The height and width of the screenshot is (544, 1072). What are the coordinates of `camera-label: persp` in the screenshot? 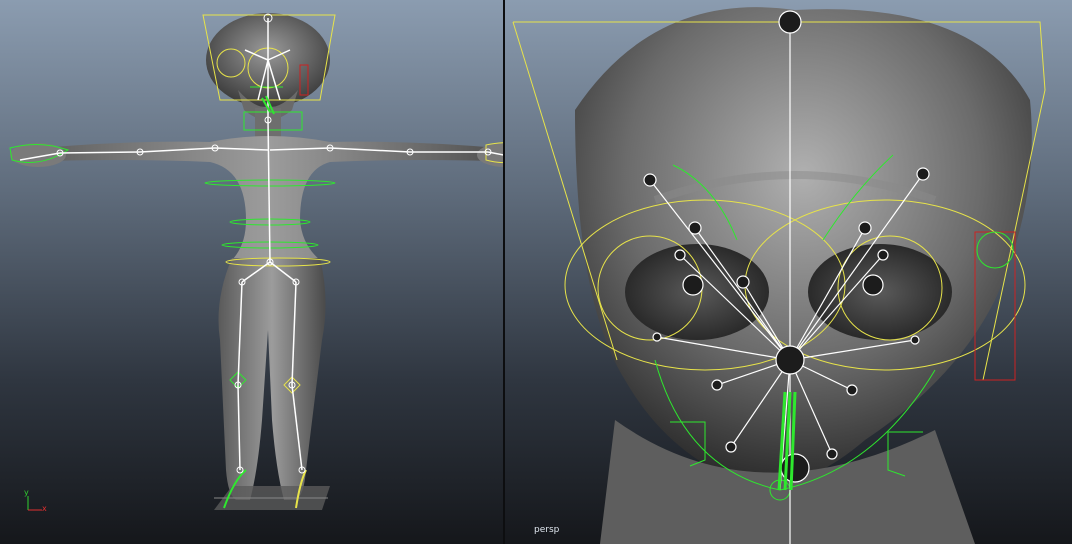 It's located at (547, 530).